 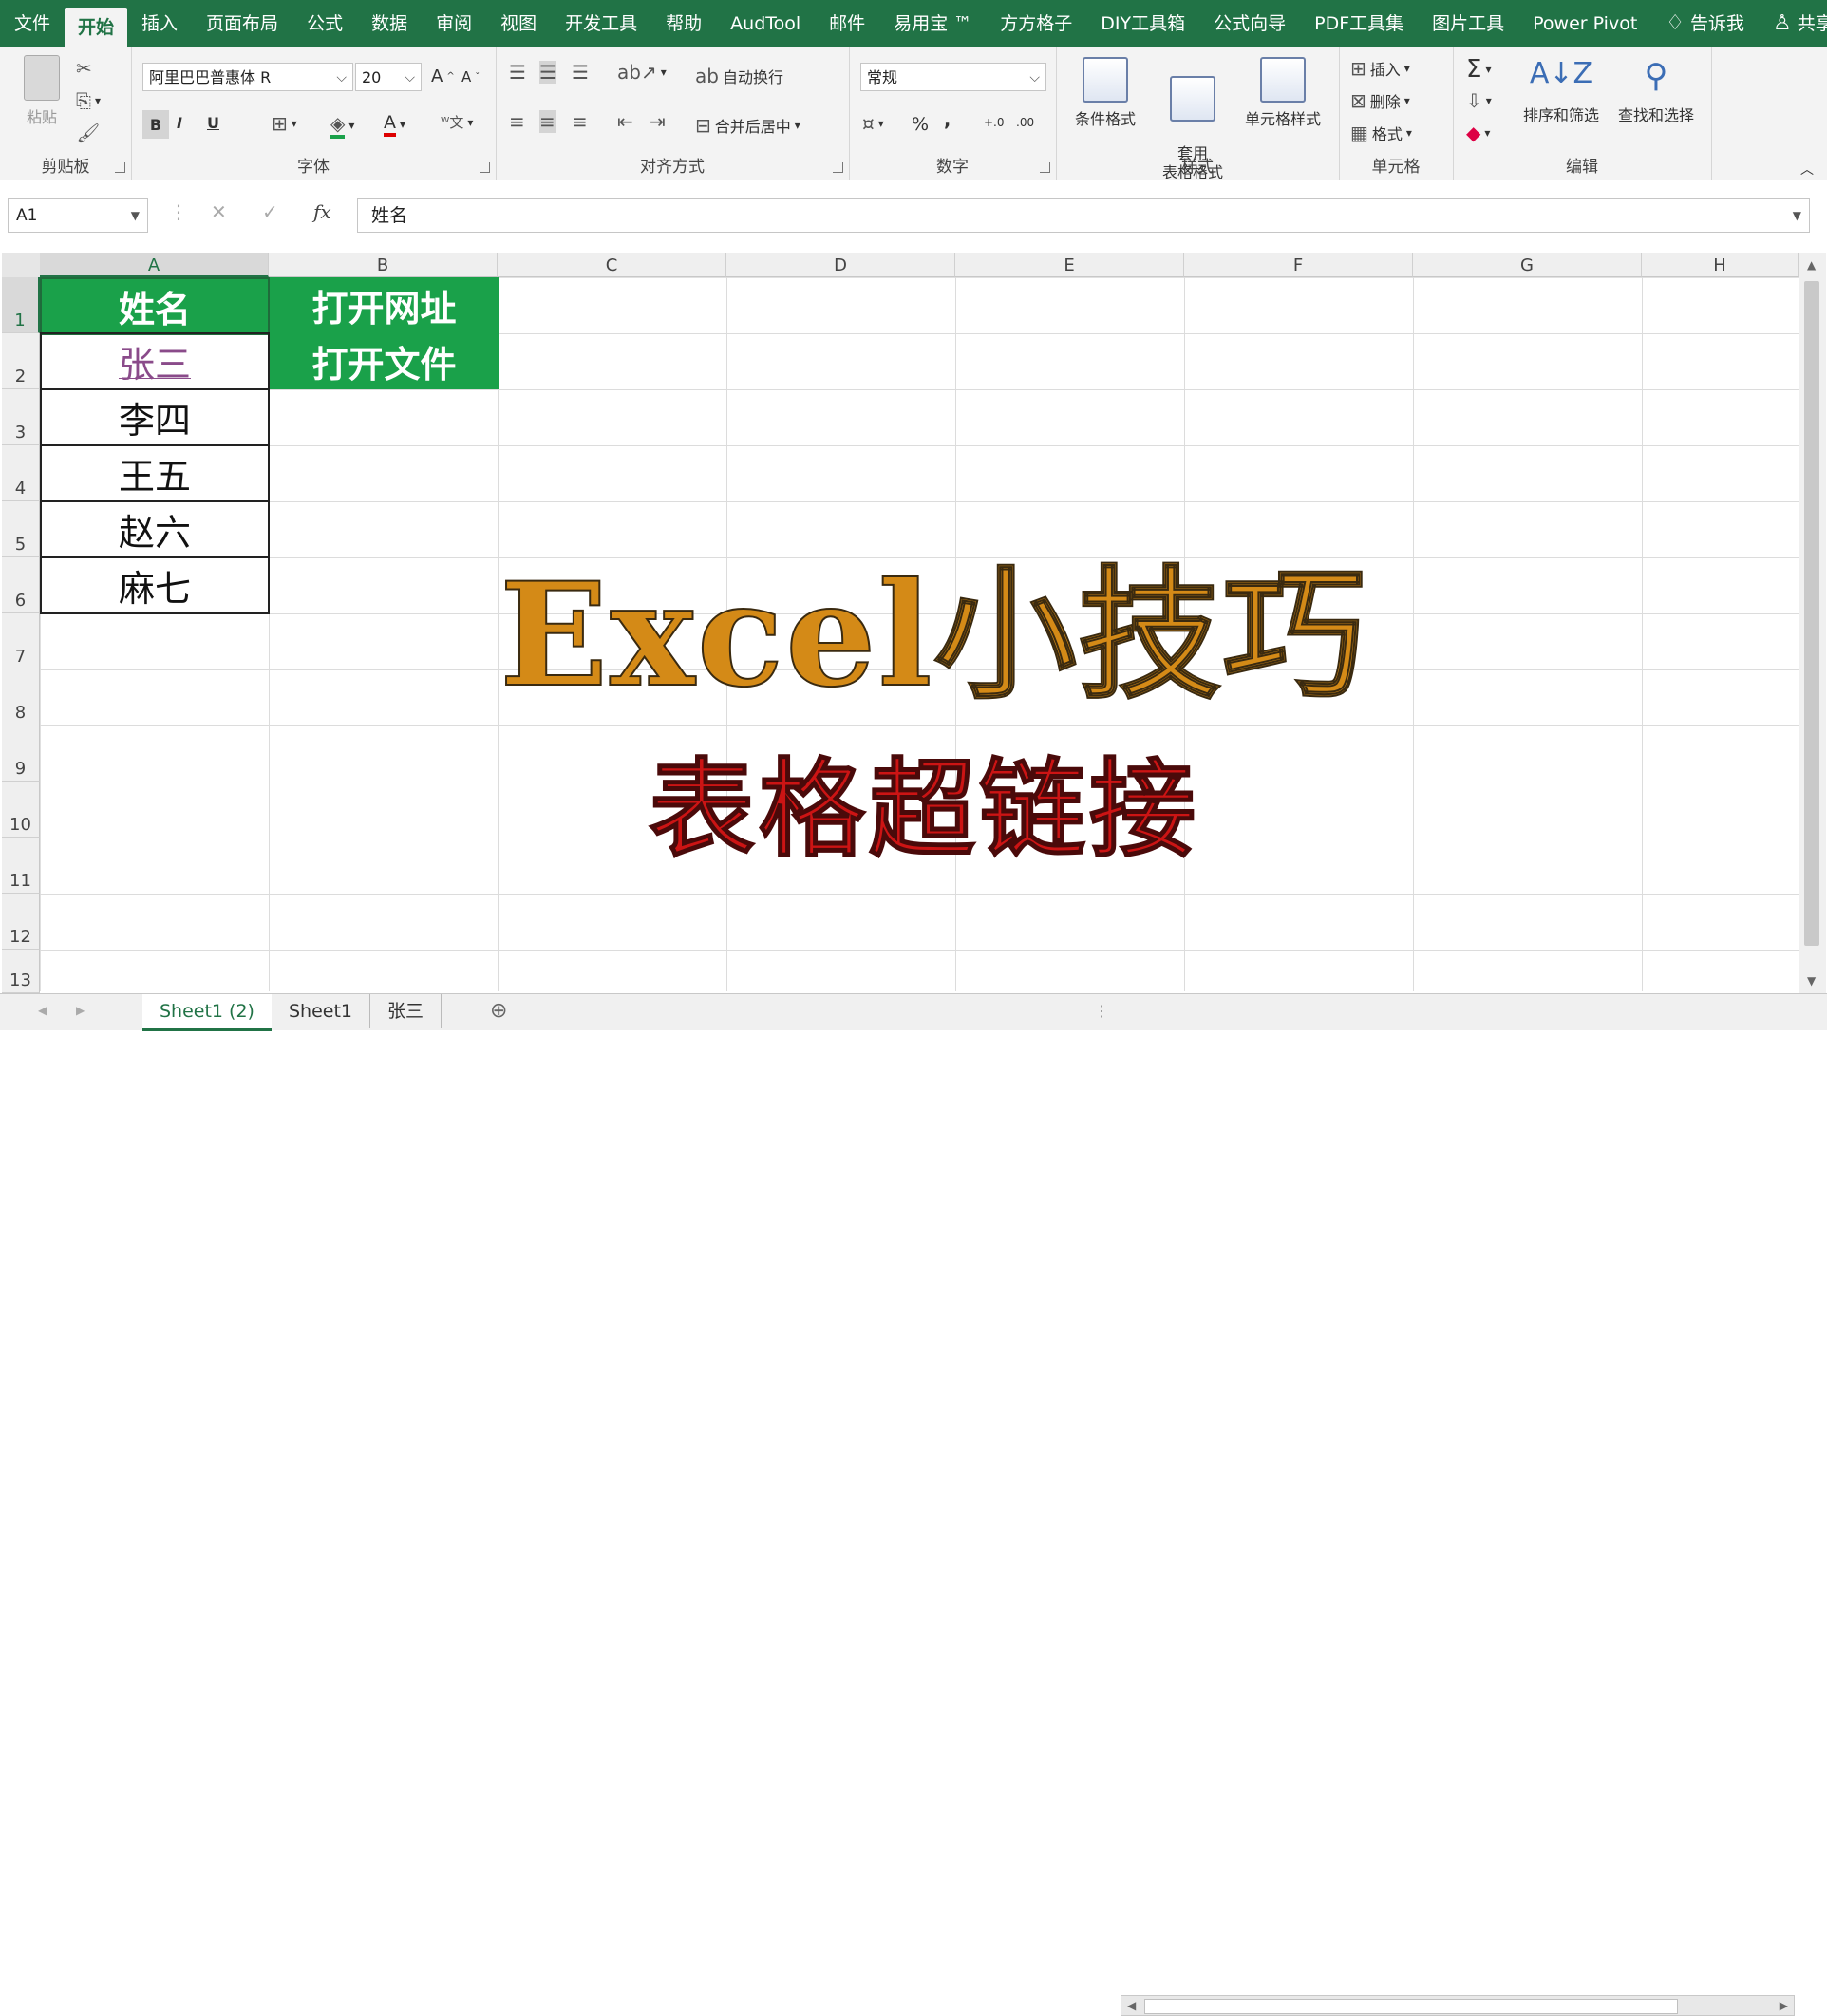 What do you see at coordinates (642, 72) in the screenshot?
I see `orientation-button: ab↗ ▾` at bounding box center [642, 72].